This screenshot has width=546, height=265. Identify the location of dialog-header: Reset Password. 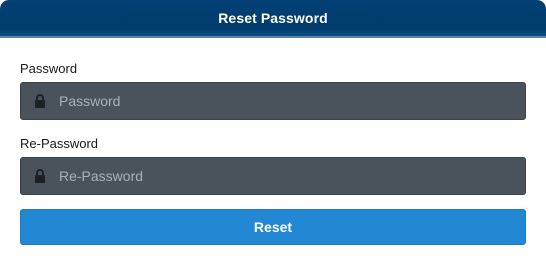
(273, 19).